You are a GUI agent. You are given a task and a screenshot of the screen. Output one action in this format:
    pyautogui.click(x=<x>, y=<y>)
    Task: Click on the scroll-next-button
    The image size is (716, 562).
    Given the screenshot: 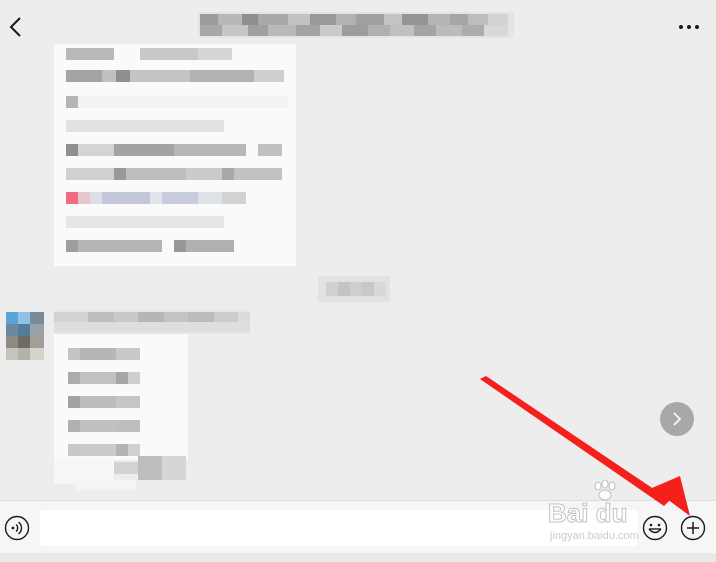 What is the action you would take?
    pyautogui.click(x=677, y=419)
    